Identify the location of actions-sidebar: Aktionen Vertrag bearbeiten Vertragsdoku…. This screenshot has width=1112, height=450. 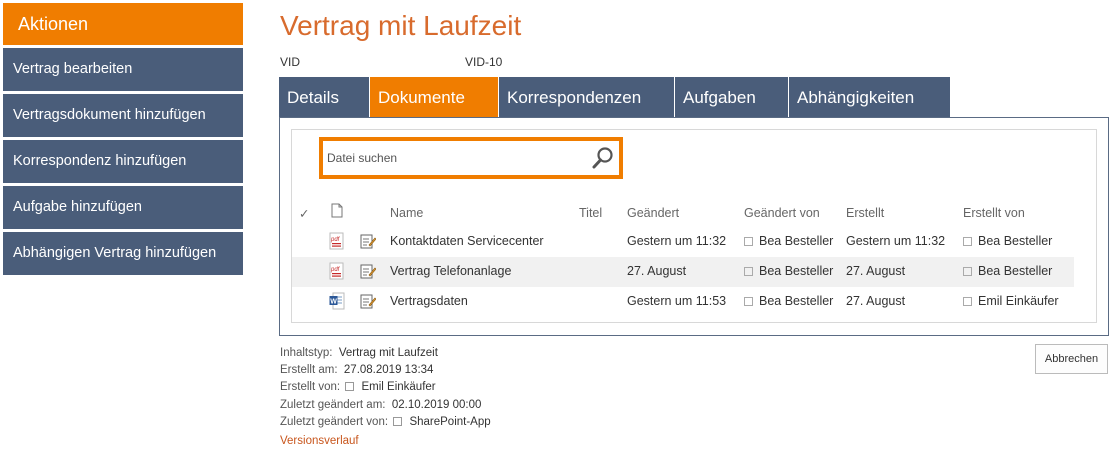
(123, 140).